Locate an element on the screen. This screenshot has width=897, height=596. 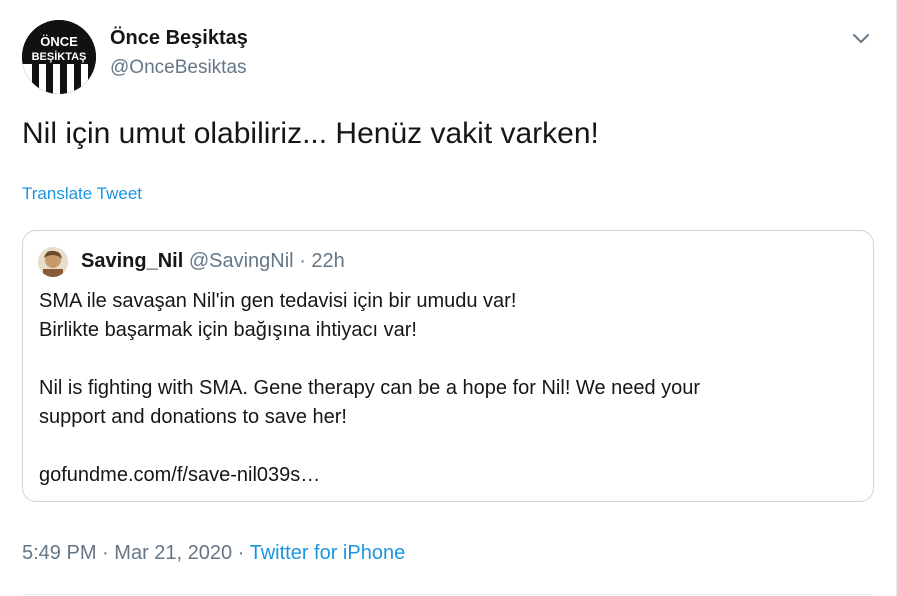
avatar-logo-line1: ÖNCE is located at coordinates (59, 41).